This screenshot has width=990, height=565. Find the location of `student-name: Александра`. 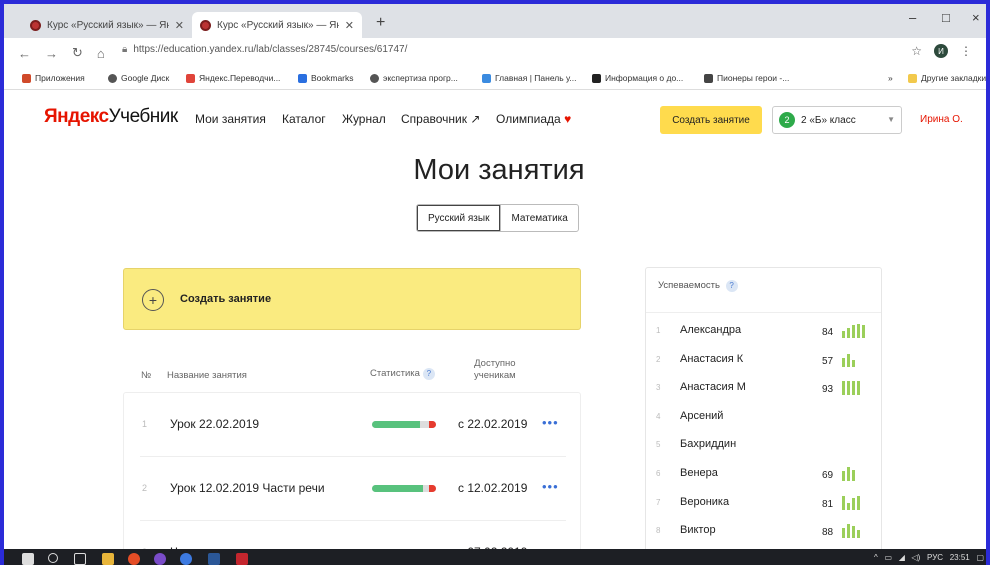

student-name: Александра is located at coordinates (710, 330).